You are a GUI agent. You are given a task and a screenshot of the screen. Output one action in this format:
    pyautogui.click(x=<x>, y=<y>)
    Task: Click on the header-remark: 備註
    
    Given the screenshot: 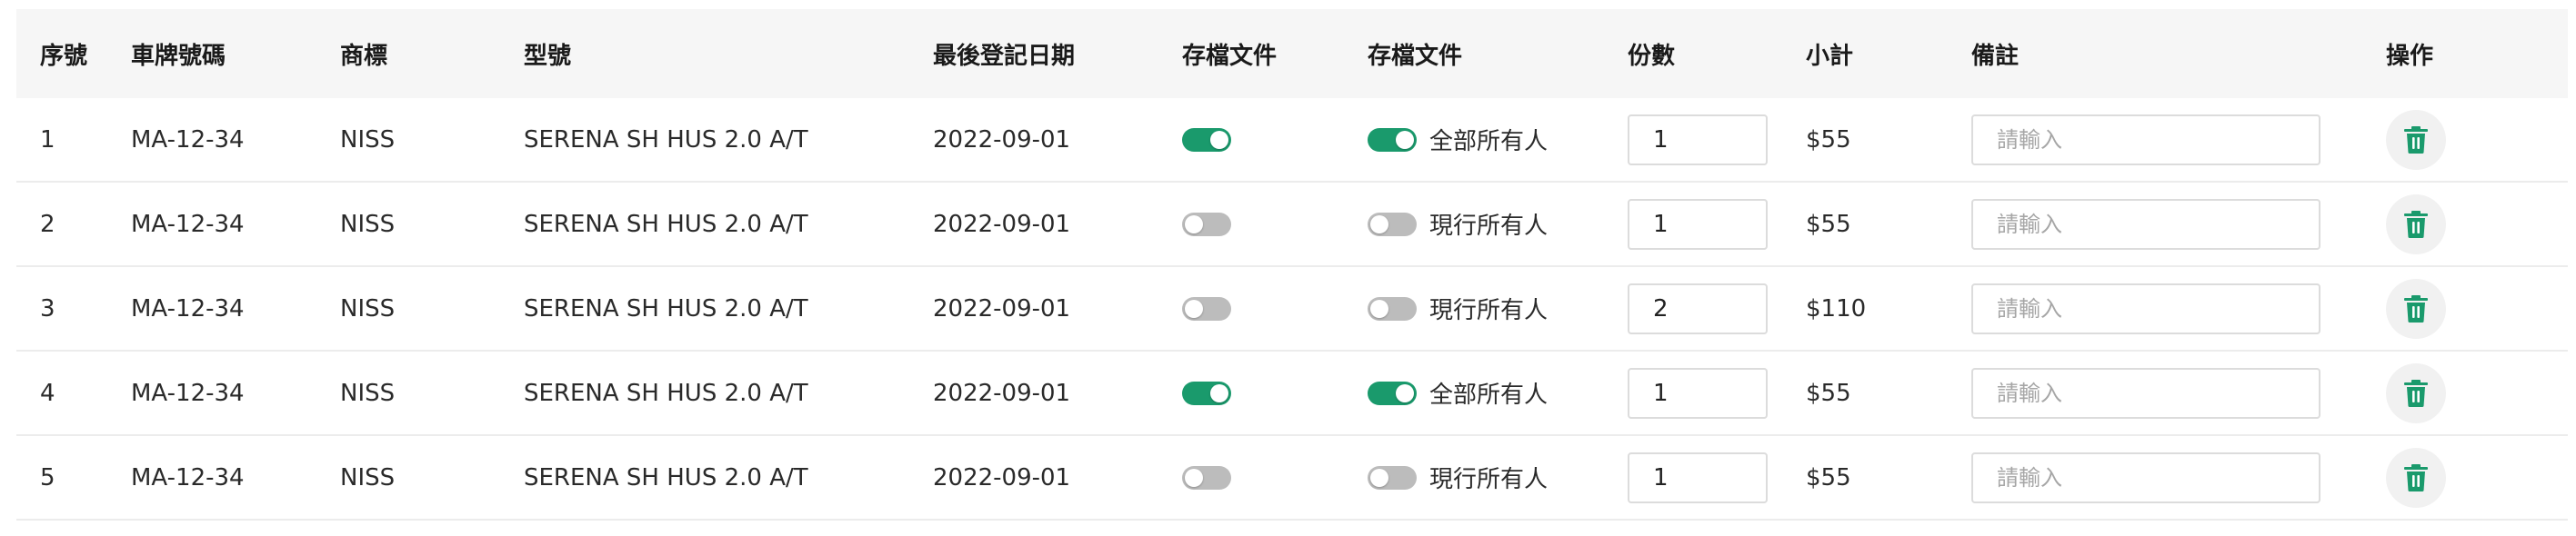 What is the action you would take?
    pyautogui.click(x=1995, y=56)
    